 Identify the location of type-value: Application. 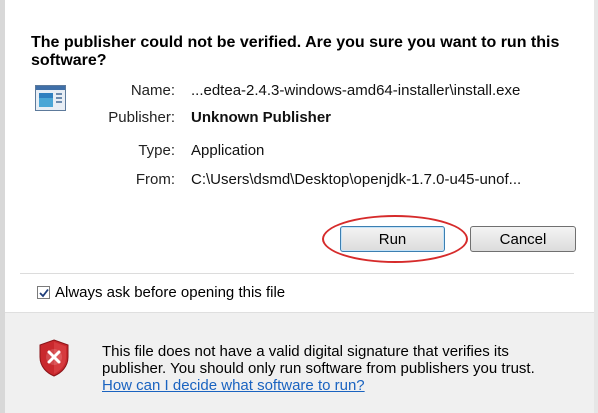
(228, 150).